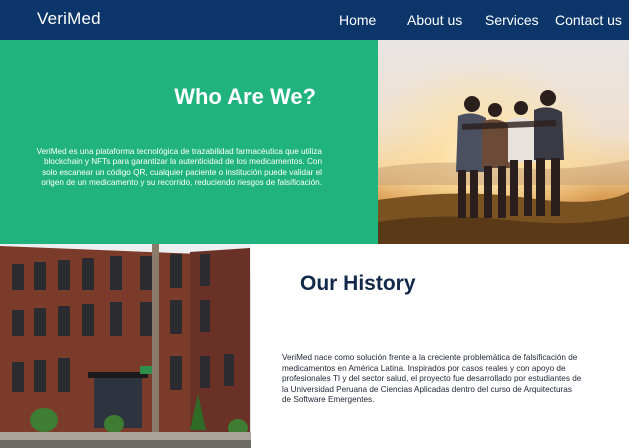 The width and height of the screenshot is (629, 448). I want to click on about-title: Who Are We?, so click(245, 96).